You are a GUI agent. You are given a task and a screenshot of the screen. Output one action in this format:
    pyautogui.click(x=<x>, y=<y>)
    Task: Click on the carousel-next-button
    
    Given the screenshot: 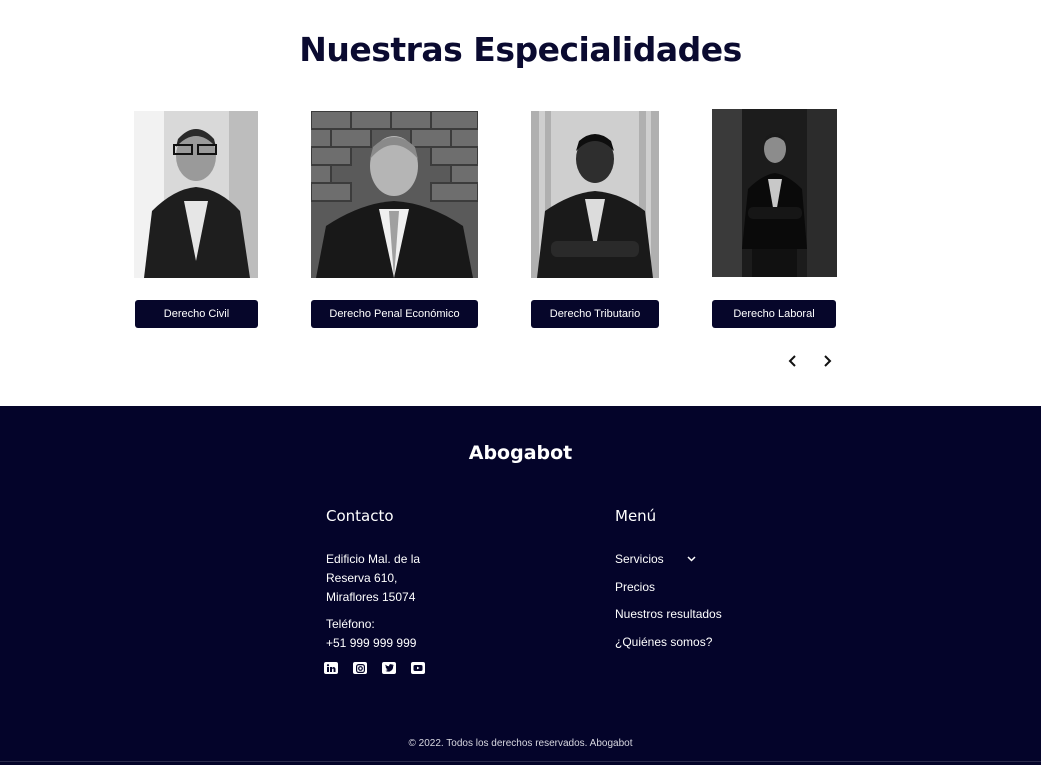 What is the action you would take?
    pyautogui.click(x=827, y=361)
    